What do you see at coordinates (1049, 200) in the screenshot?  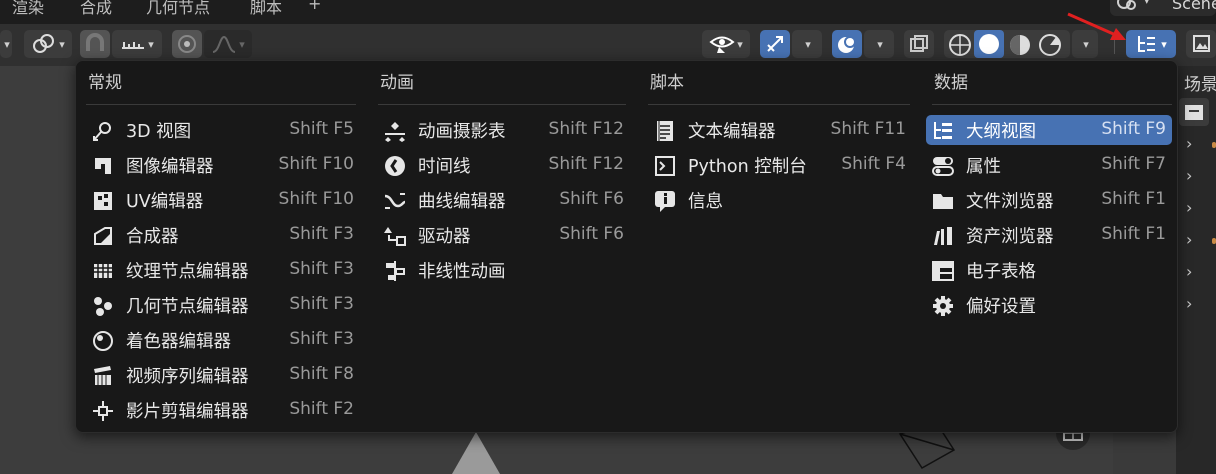 I see `menu-item-file-browser: 文件浏览器 Shift F1` at bounding box center [1049, 200].